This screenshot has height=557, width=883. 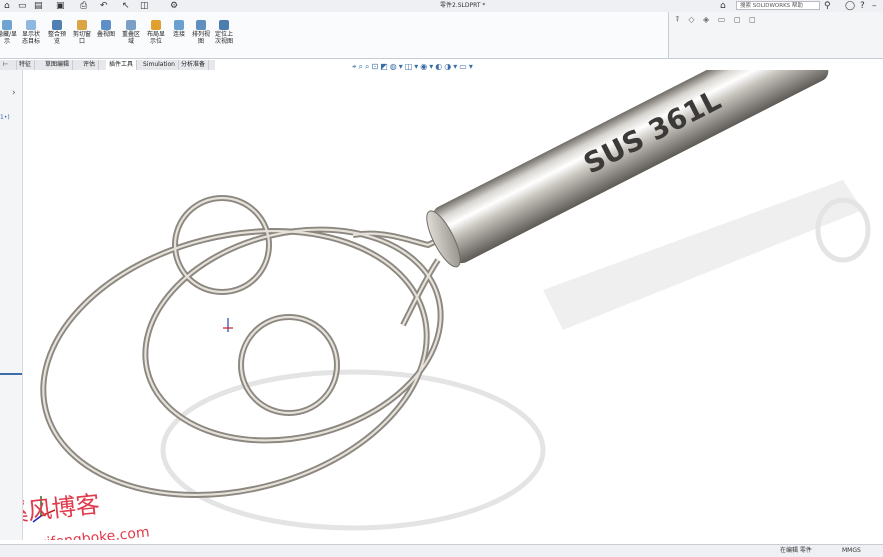 I want to click on status-editing: 在编辑 零件, so click(x=796, y=550).